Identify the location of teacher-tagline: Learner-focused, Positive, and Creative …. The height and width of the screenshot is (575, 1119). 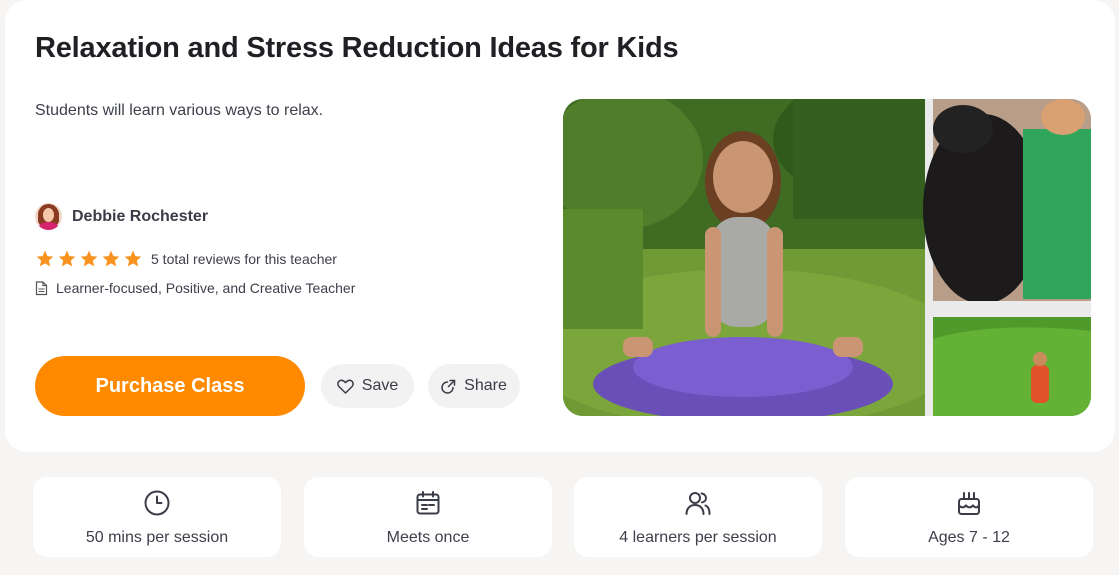
(195, 288).